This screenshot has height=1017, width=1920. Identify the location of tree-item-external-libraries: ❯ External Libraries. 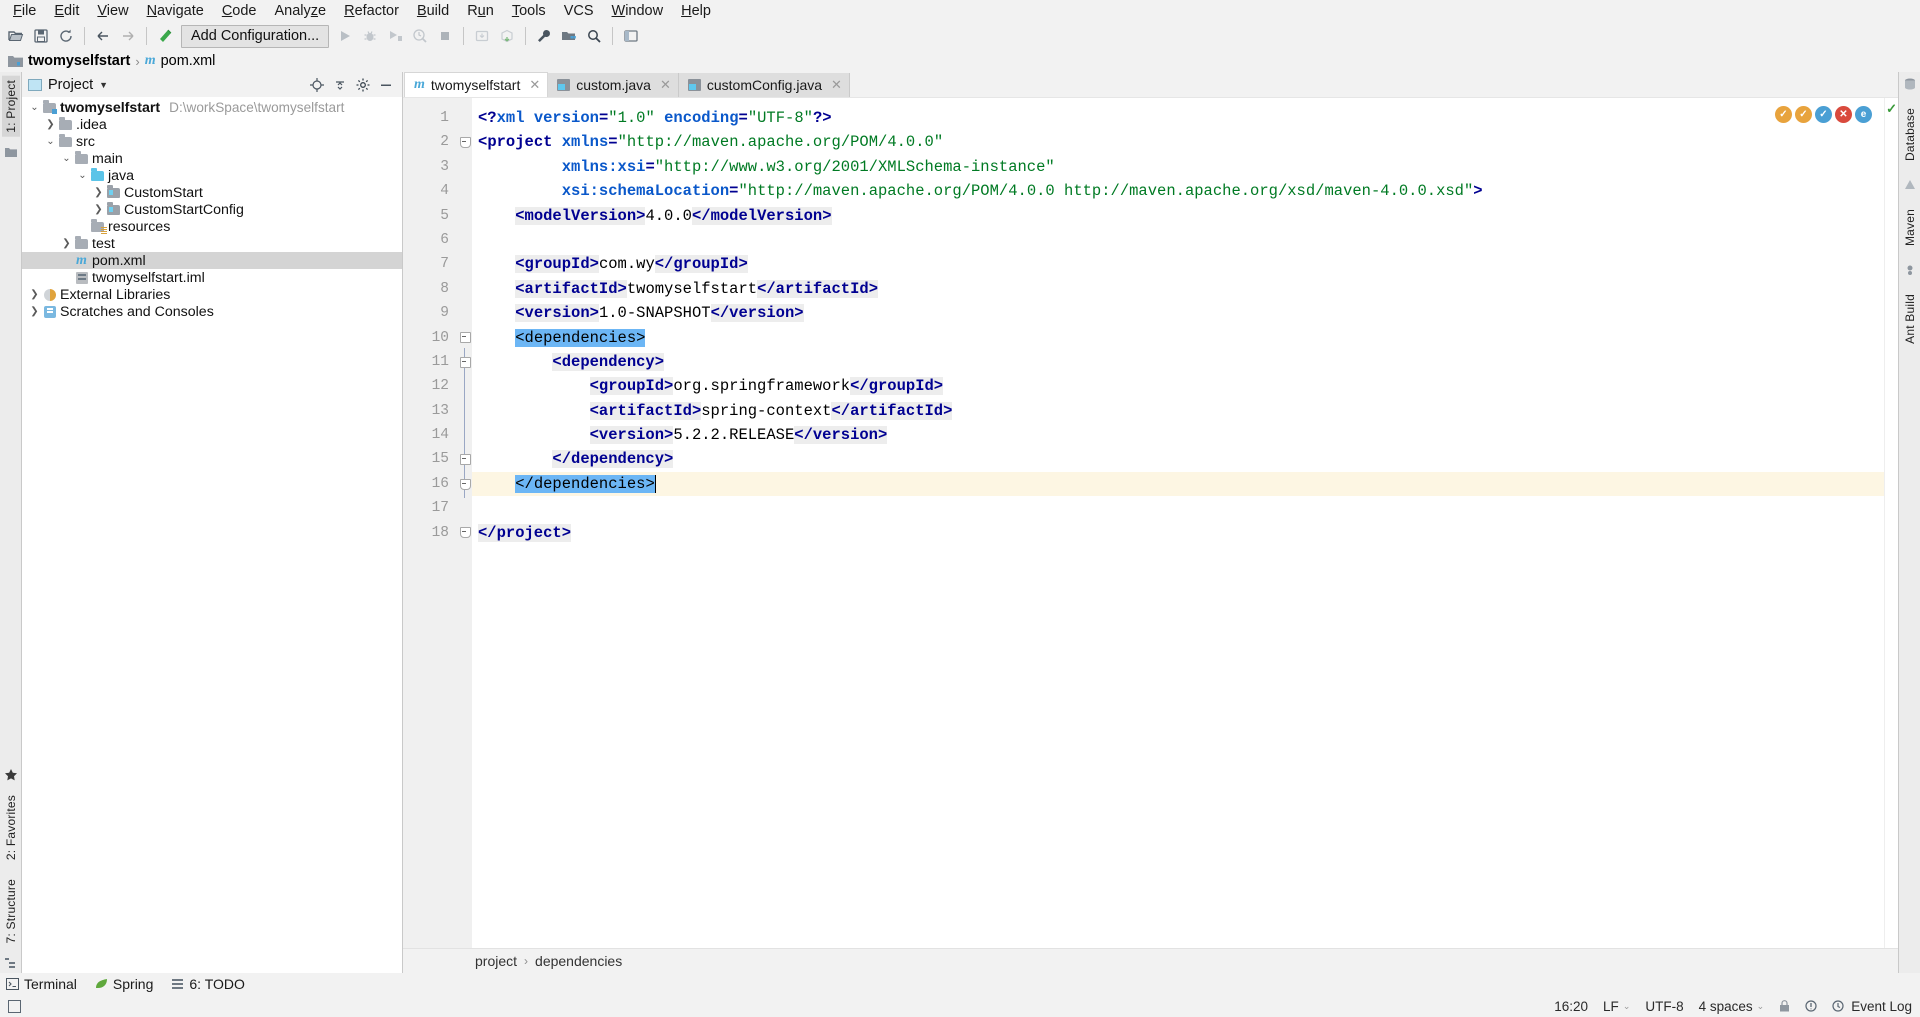
(212, 294).